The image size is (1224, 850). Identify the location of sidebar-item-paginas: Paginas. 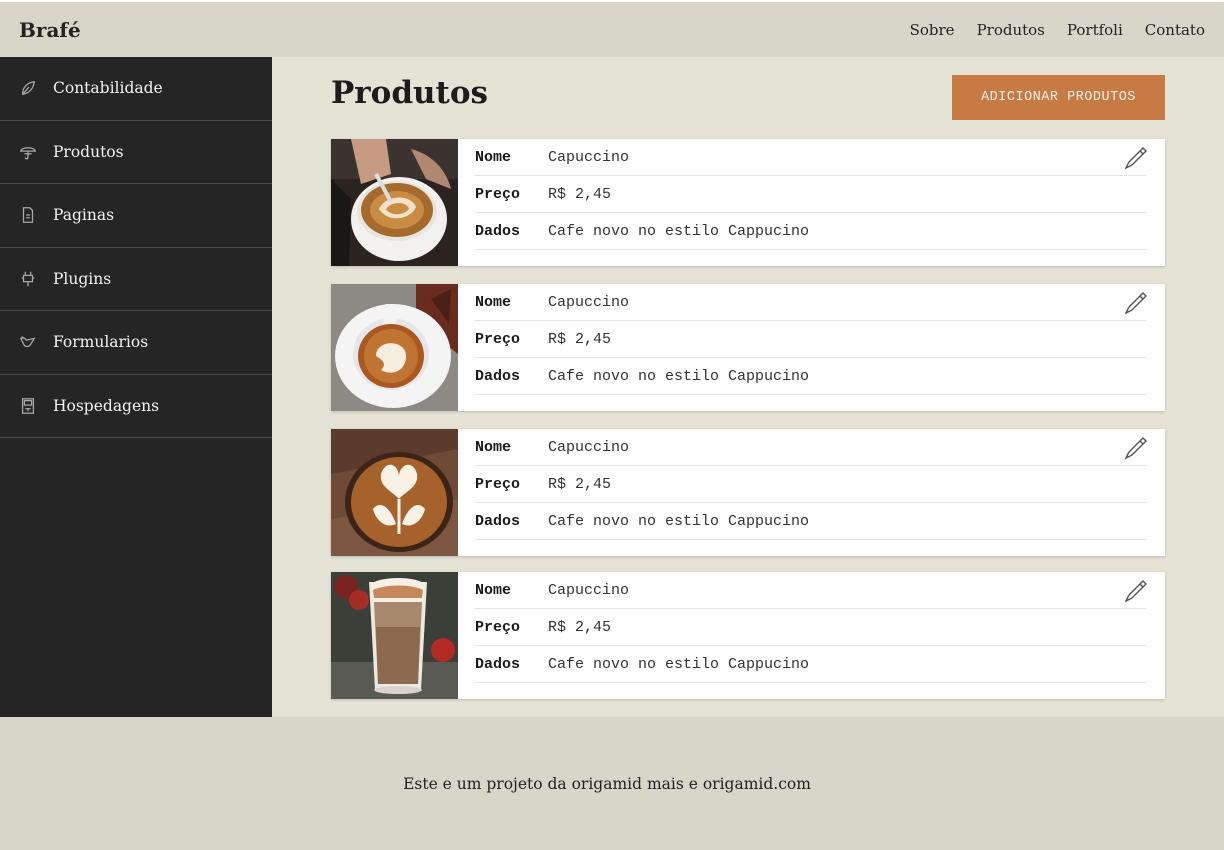
(136, 216).